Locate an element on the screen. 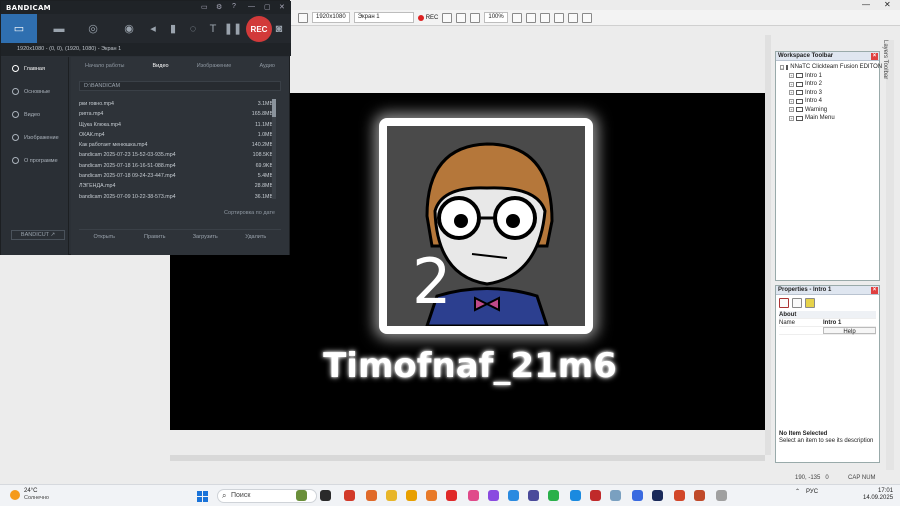 Image resolution: width=900 pixels, height=506 pixels. fit-icon is located at coordinates (586, 17).